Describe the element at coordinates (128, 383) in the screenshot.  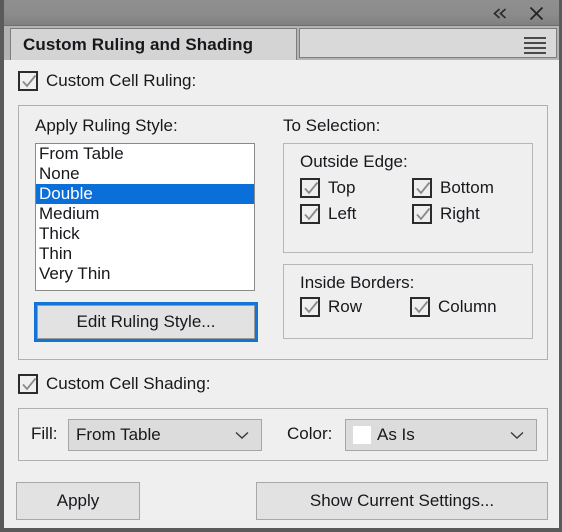
I see `custom-cell-shading-label: Custom Cell Shading:` at that location.